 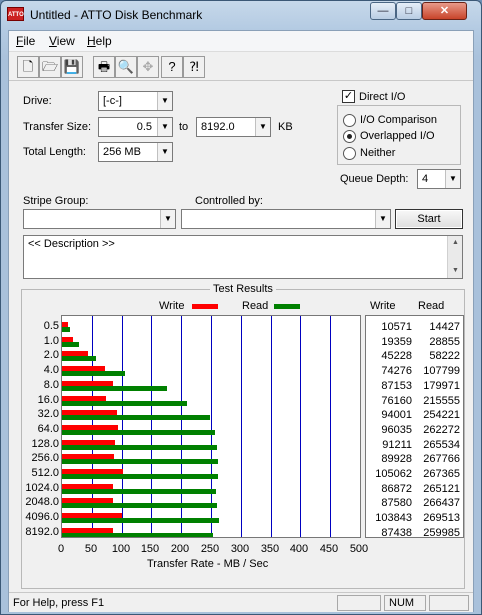 I want to click on queue-depth-label: Queue Depth:, so click(x=374, y=179).